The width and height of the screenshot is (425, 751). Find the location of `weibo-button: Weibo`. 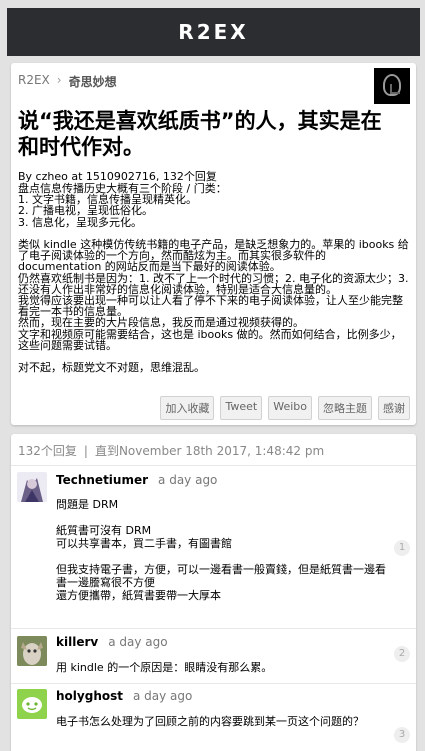

weibo-button: Weibo is located at coordinates (290, 408).